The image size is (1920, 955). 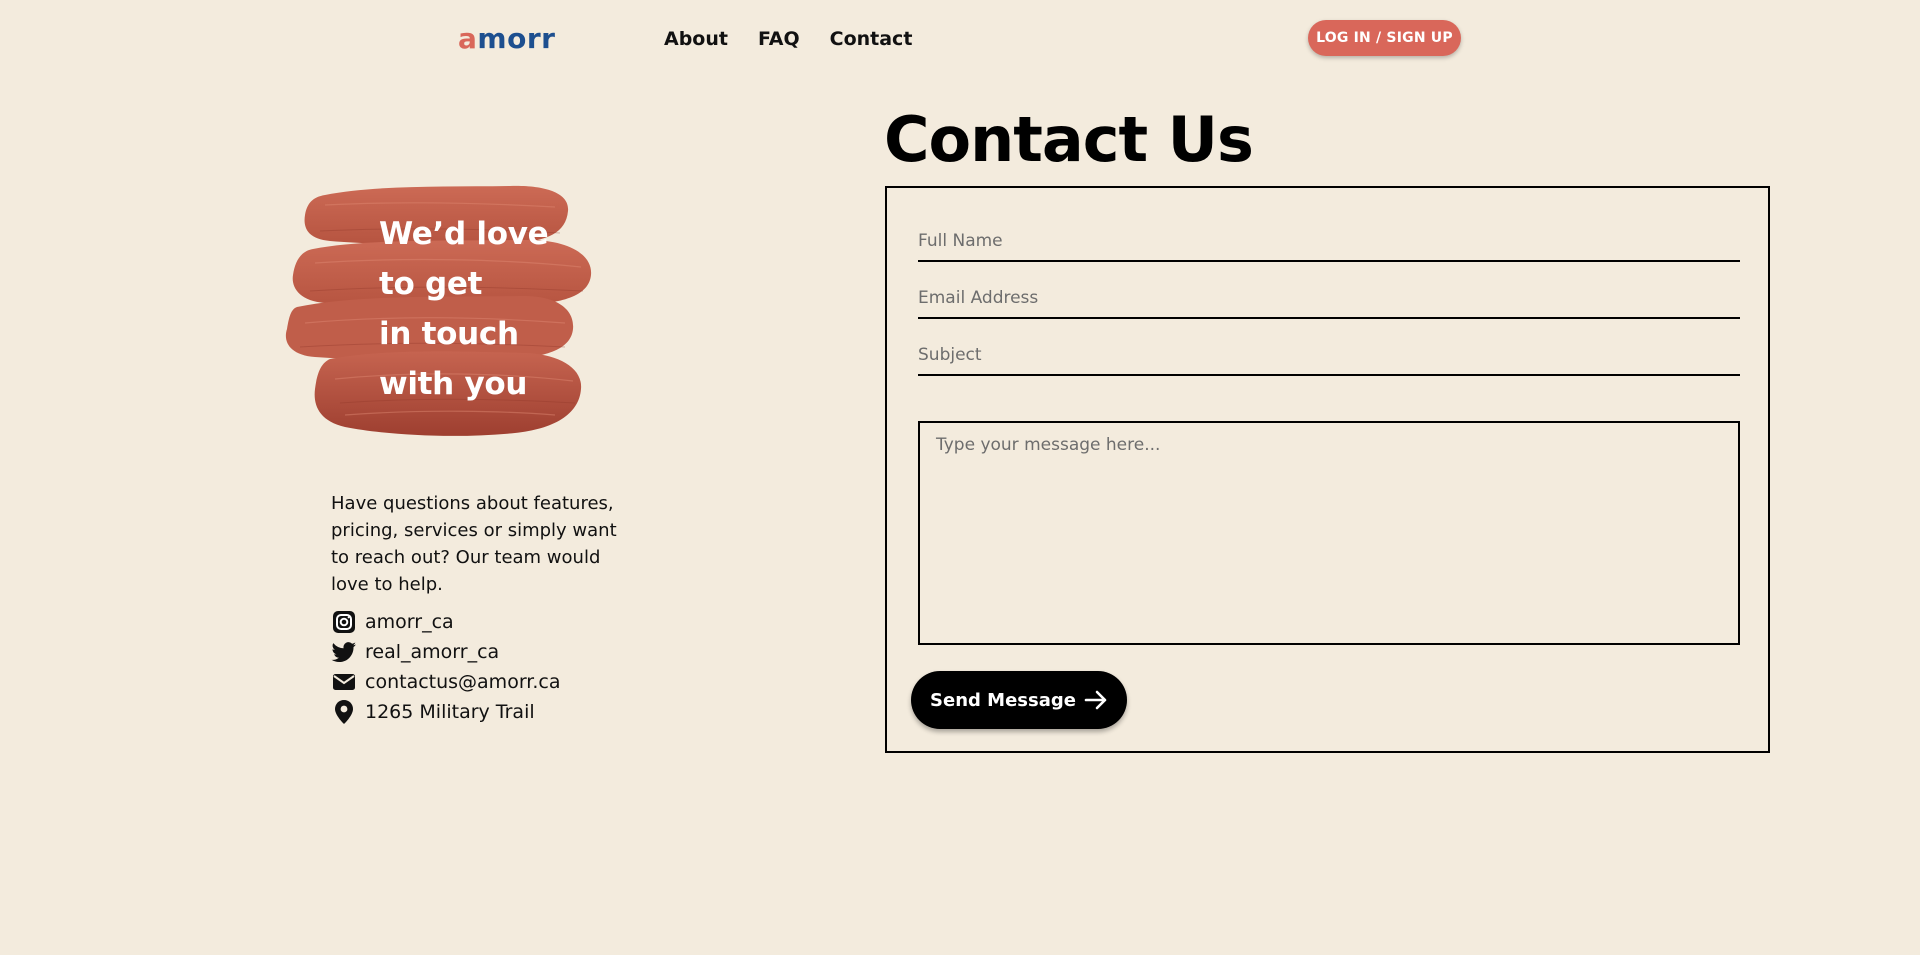 What do you see at coordinates (960, 39) in the screenshot?
I see `site-header: amorr About FAQ Contact LOG IN / SIGN UP` at bounding box center [960, 39].